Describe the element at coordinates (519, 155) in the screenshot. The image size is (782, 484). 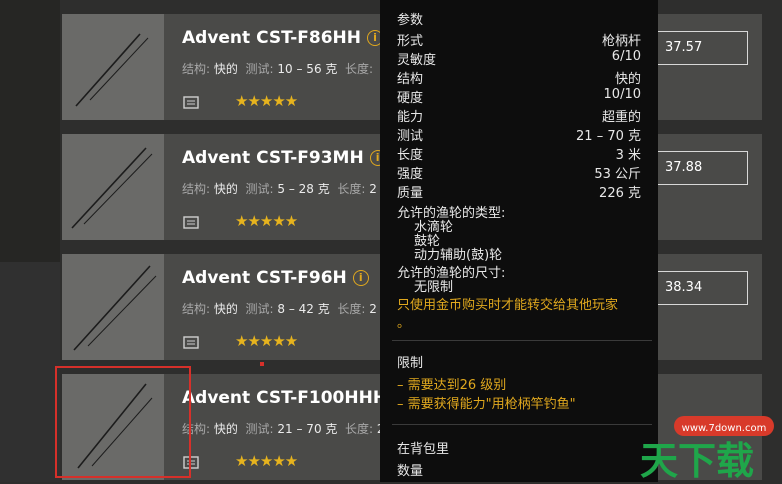
I see `param-row: 长度 3 米` at that location.